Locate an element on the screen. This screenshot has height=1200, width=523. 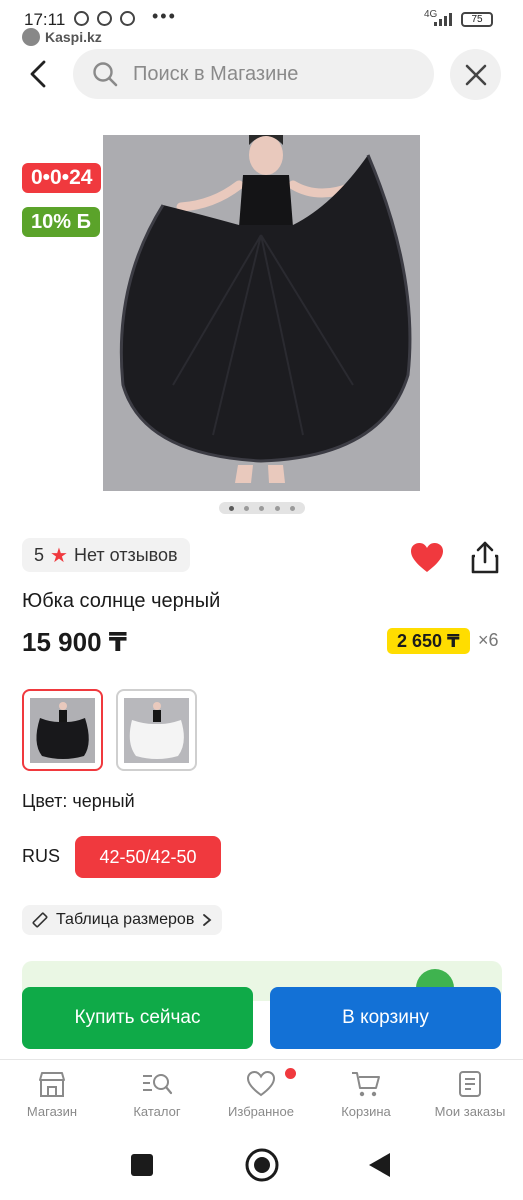
share-button is located at coordinates (485, 557).